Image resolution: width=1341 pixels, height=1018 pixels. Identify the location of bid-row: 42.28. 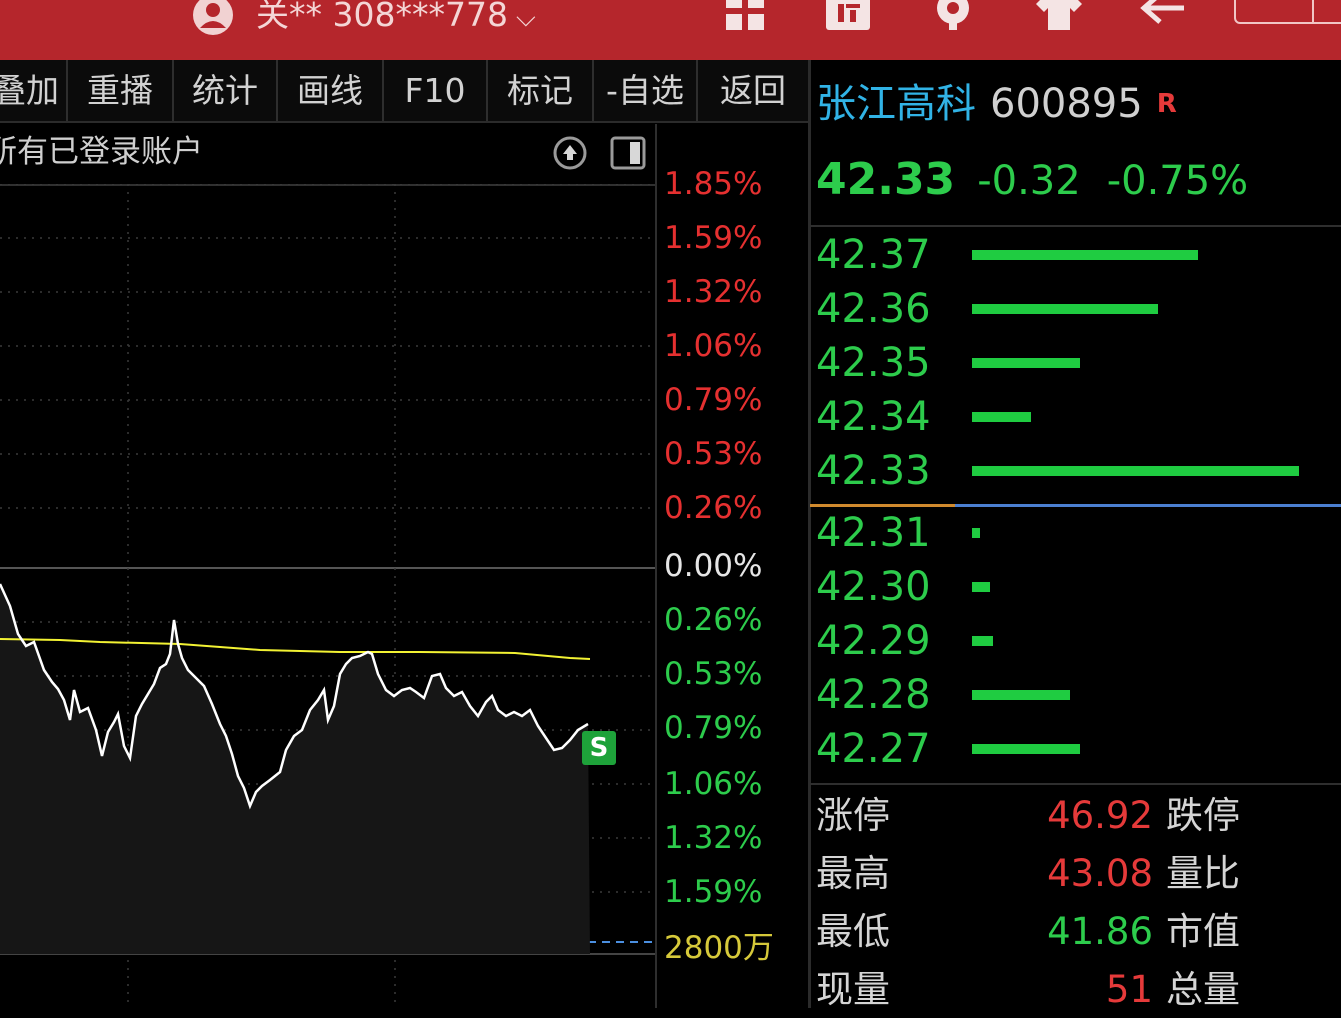
(1078, 695).